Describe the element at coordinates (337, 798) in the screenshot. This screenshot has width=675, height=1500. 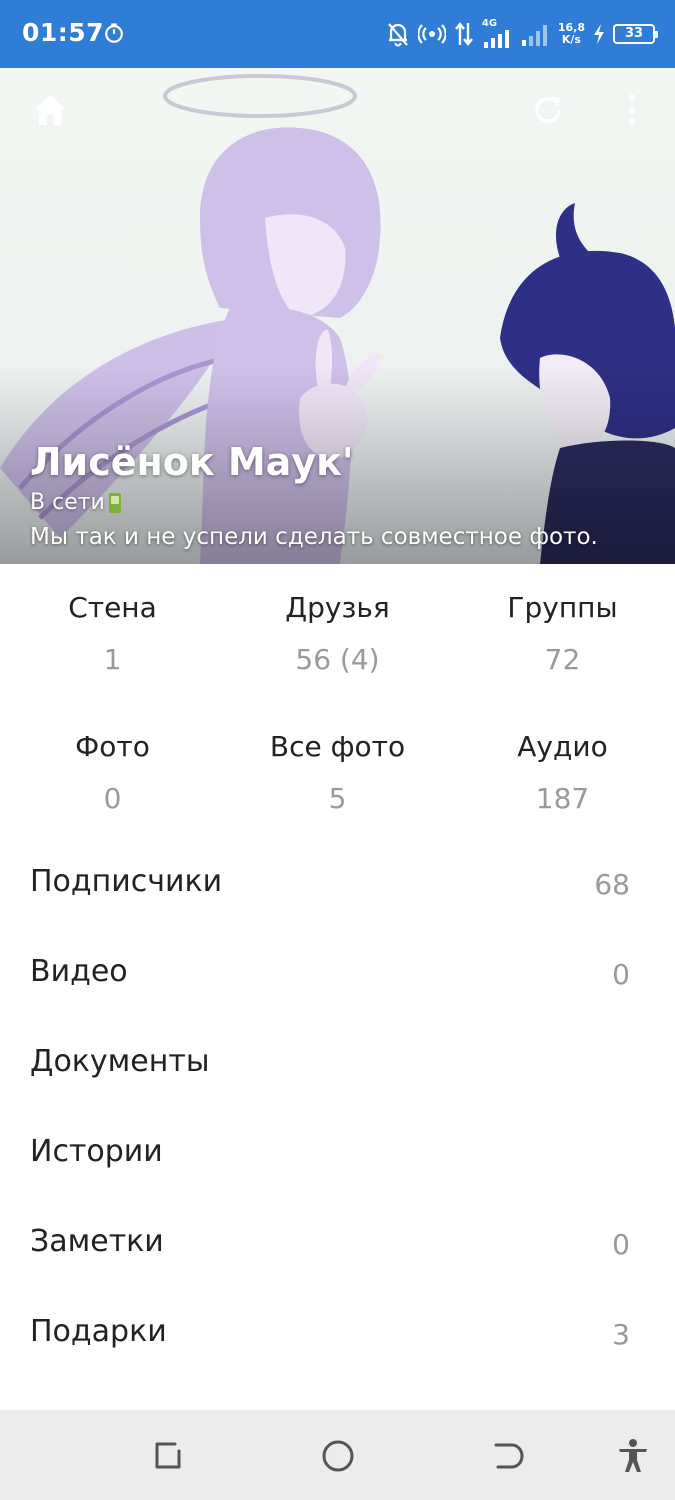
I see `counter-value: 5` at that location.